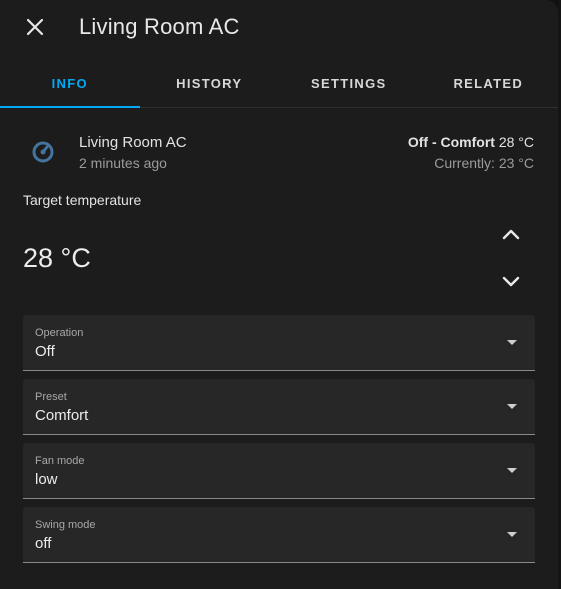 This screenshot has height=589, width=561. What do you see at coordinates (451, 142) in the screenshot?
I see `state-mode: Off - Comfort` at bounding box center [451, 142].